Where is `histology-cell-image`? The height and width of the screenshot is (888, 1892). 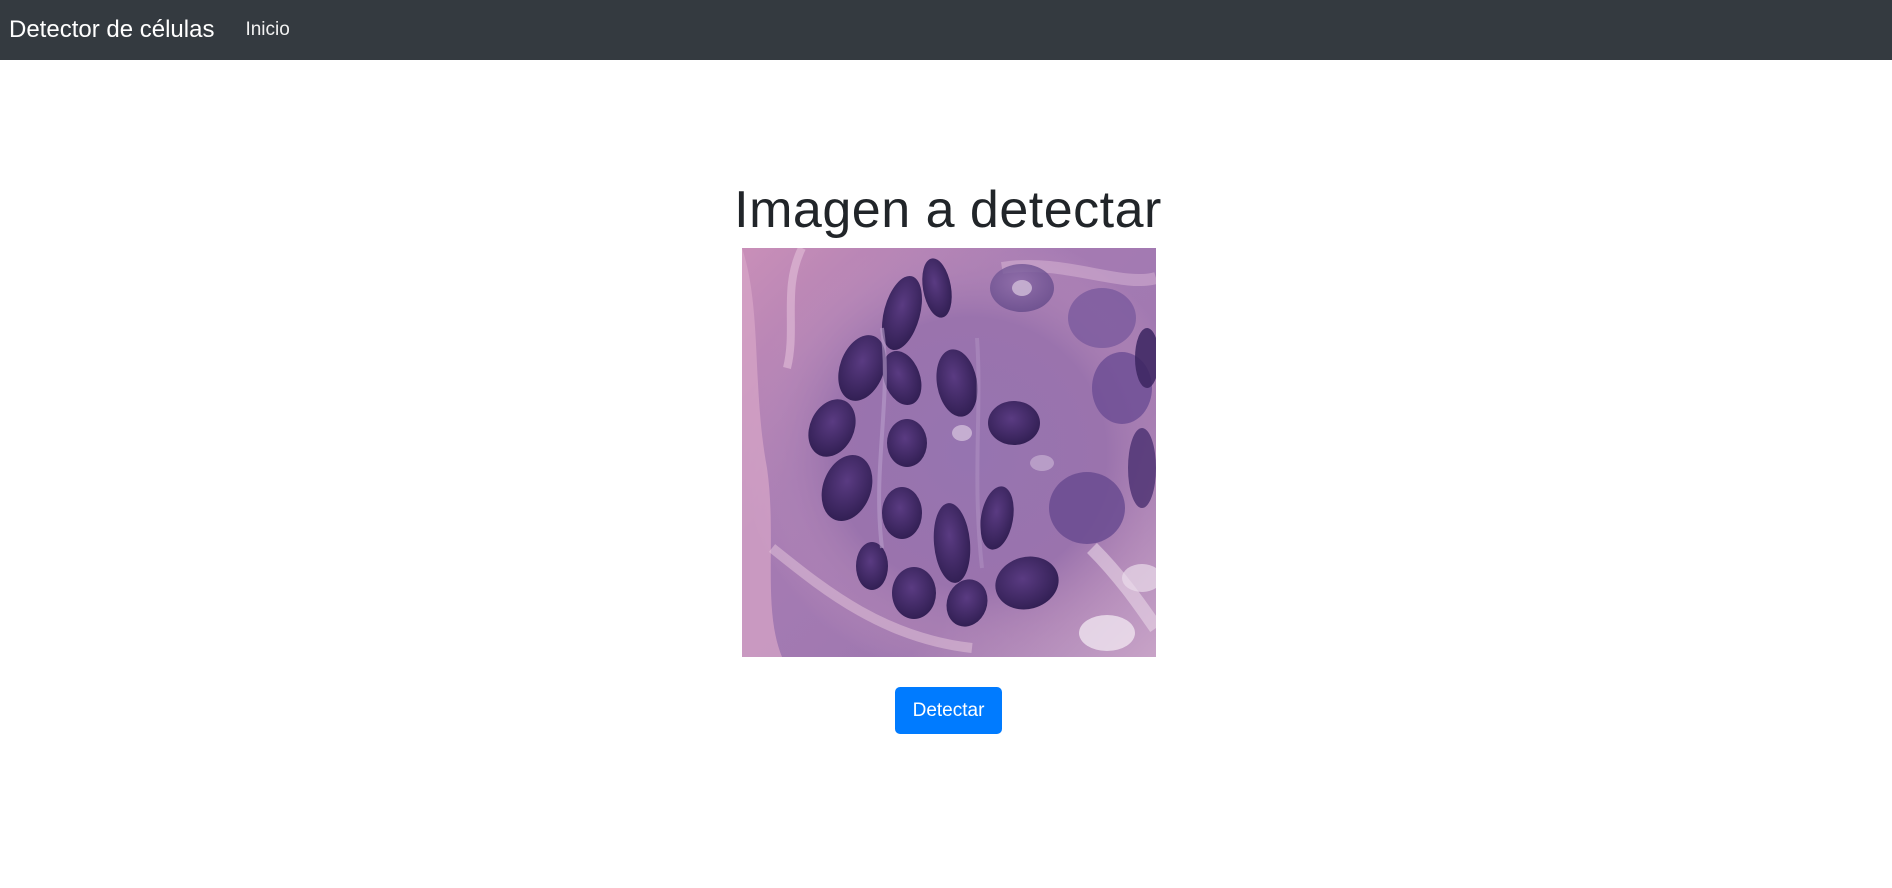
histology-cell-image is located at coordinates (949, 452).